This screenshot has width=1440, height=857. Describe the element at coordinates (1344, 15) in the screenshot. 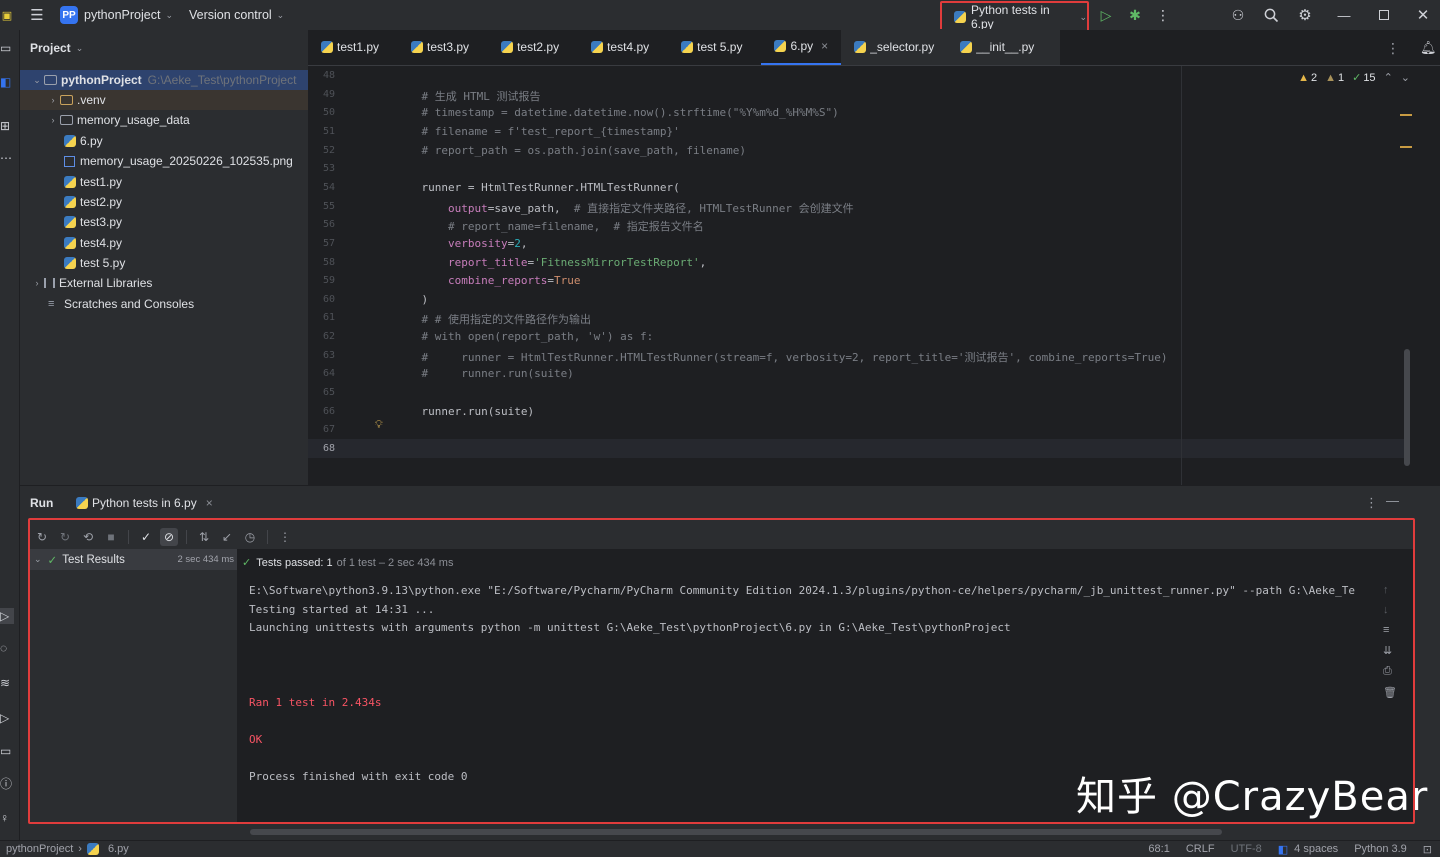

I see `minimize-icon: —` at that location.